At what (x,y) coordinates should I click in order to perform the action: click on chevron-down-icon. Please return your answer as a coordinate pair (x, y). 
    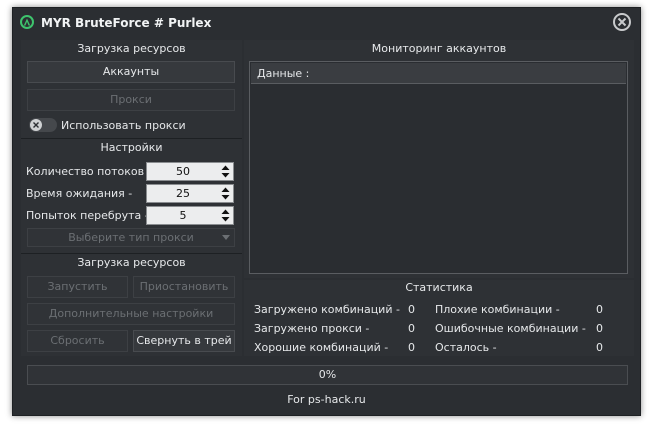
    Looking at the image, I should click on (226, 237).